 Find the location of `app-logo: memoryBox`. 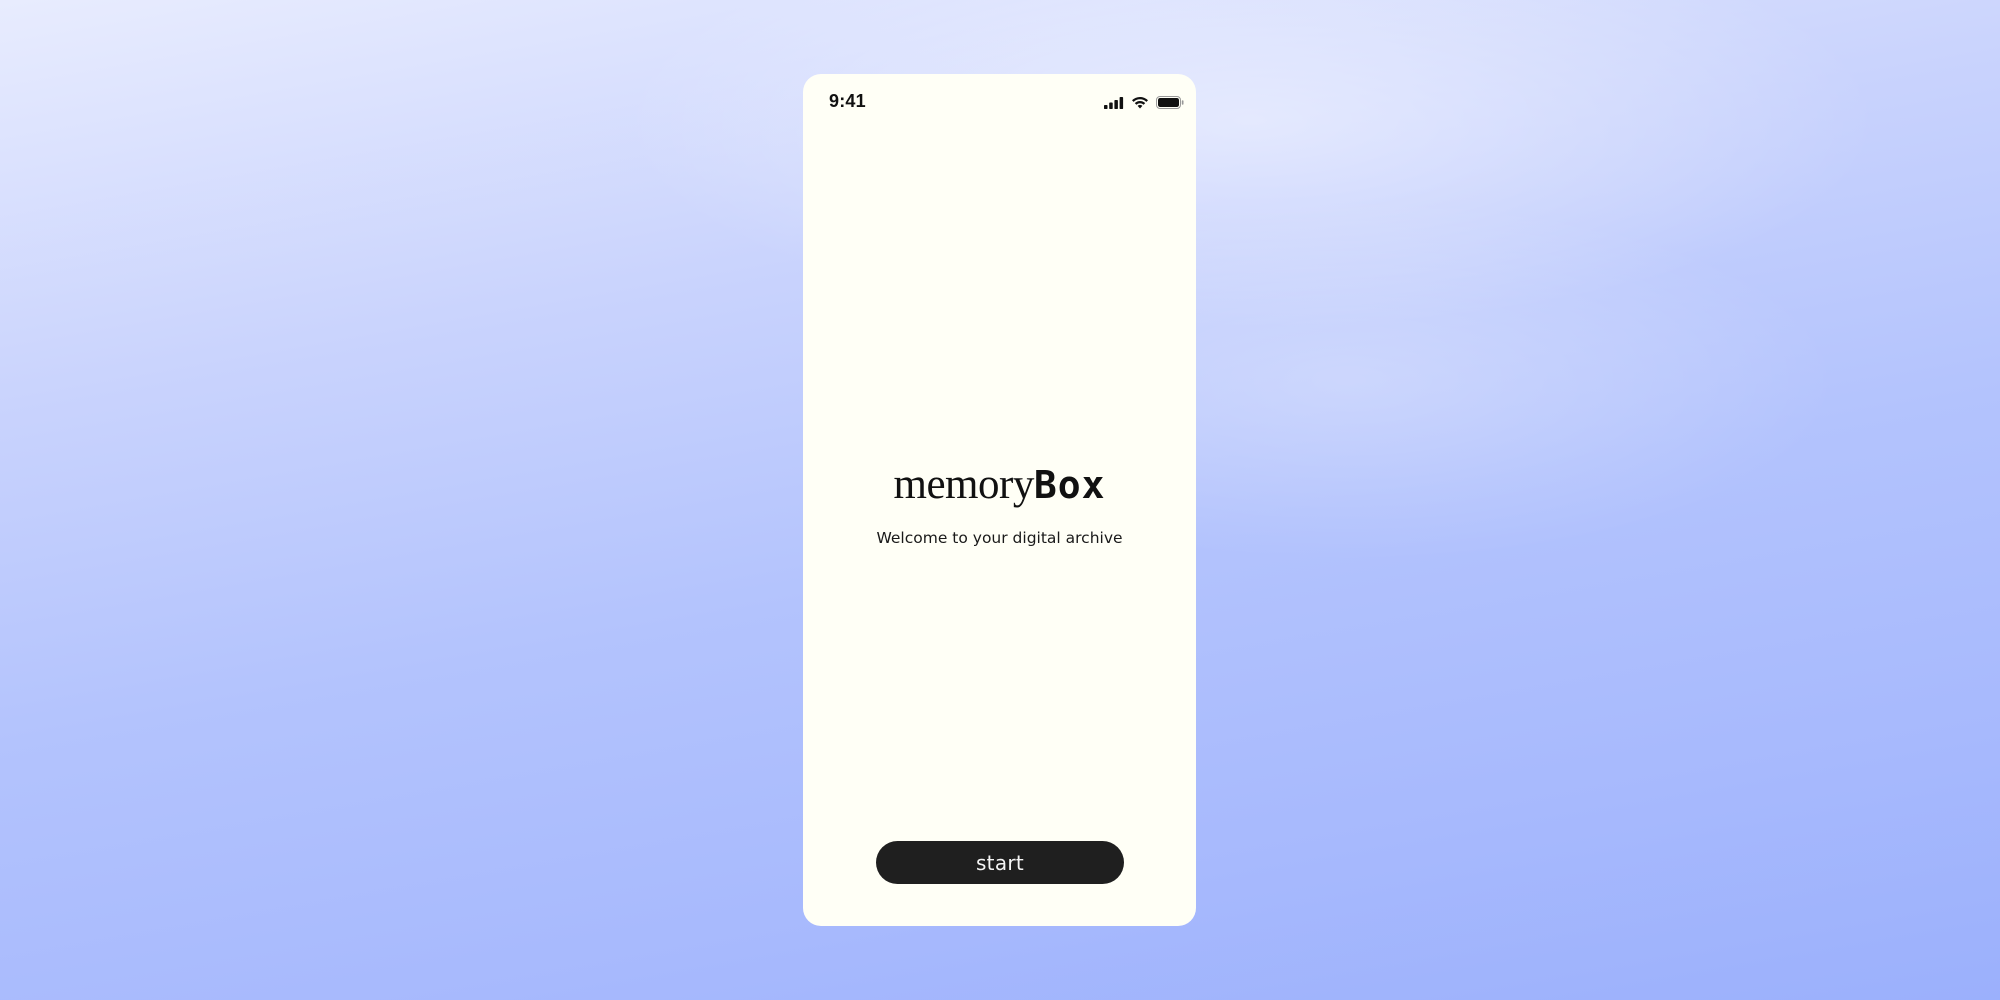

app-logo: memoryBox is located at coordinates (999, 484).